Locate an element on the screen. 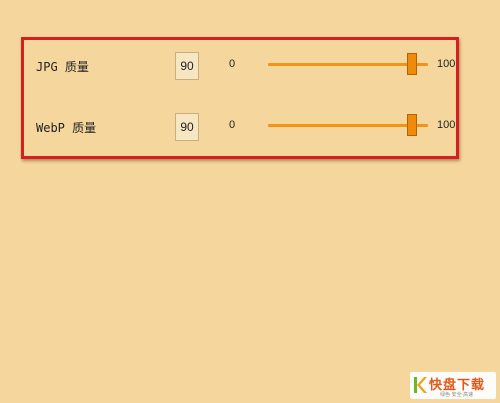  webp-quality-slider is located at coordinates (348, 125).